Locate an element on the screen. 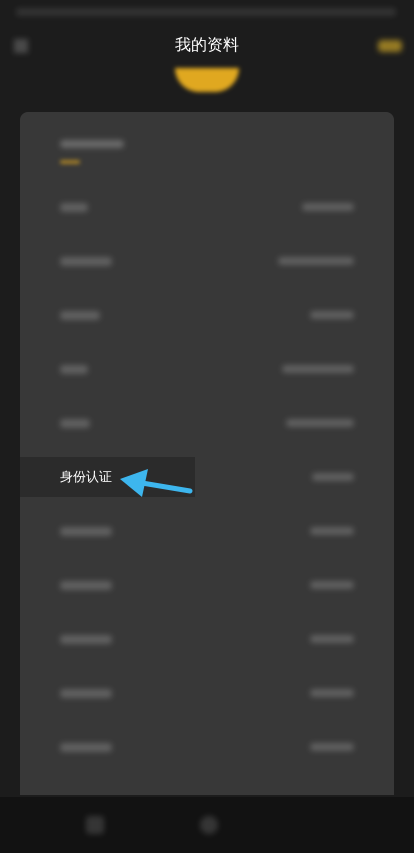 Image resolution: width=414 pixels, height=853 pixels. blurred-underline is located at coordinates (70, 162).